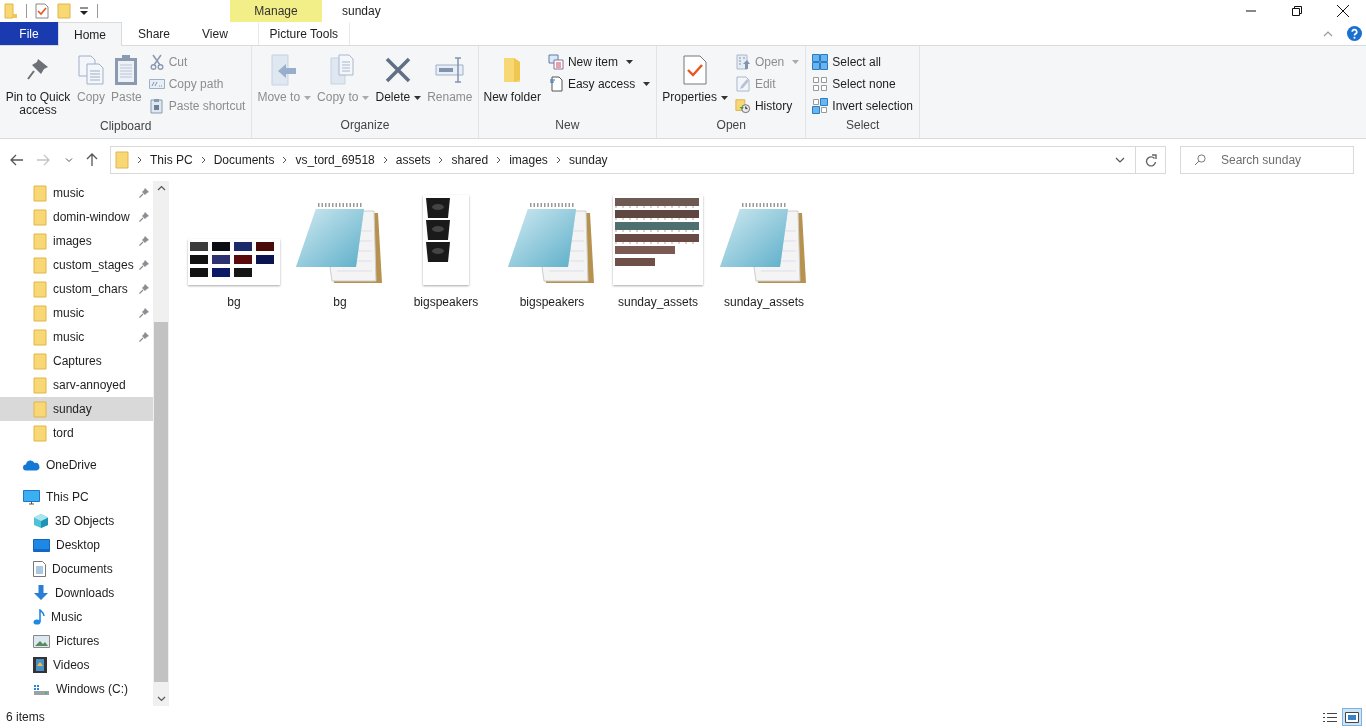  What do you see at coordinates (29, 33) in the screenshot?
I see `file-tab: File` at bounding box center [29, 33].